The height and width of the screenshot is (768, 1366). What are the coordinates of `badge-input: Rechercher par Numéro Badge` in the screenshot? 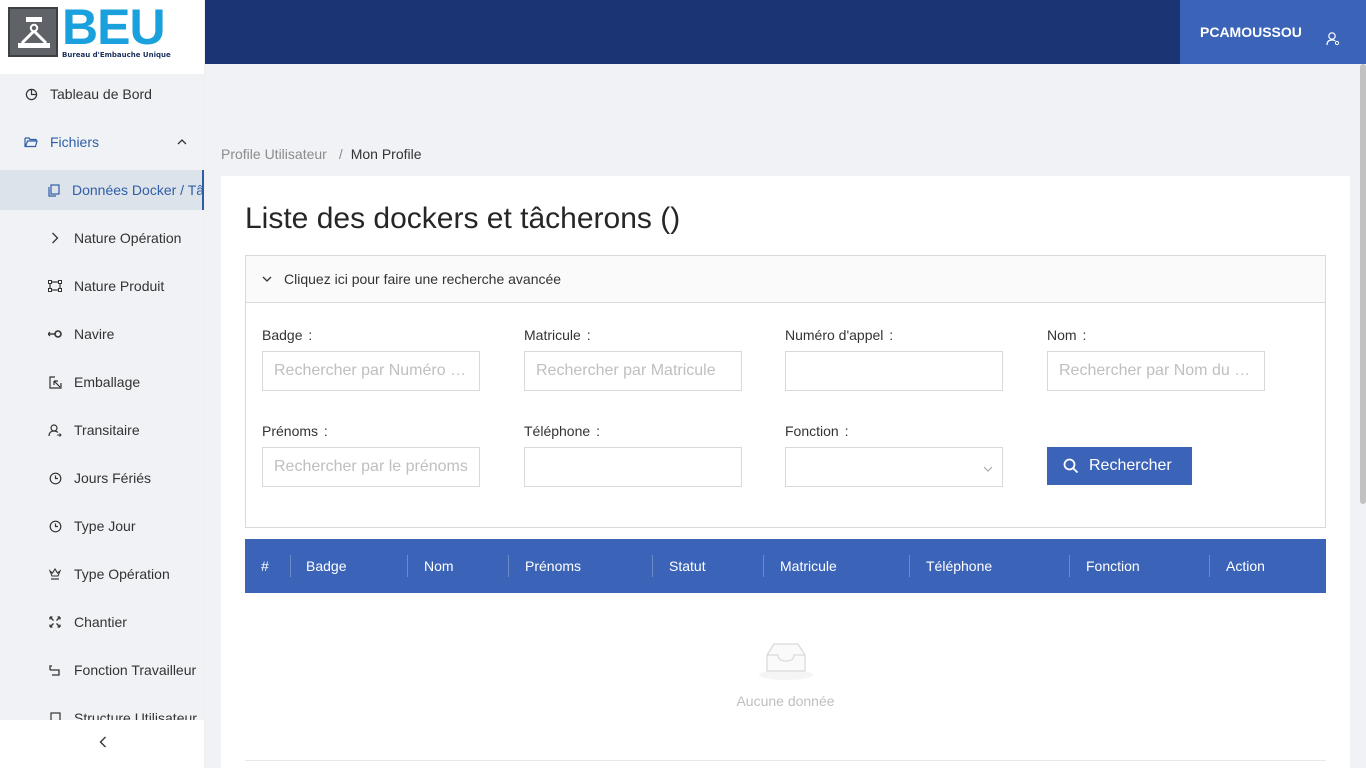 It's located at (371, 371).